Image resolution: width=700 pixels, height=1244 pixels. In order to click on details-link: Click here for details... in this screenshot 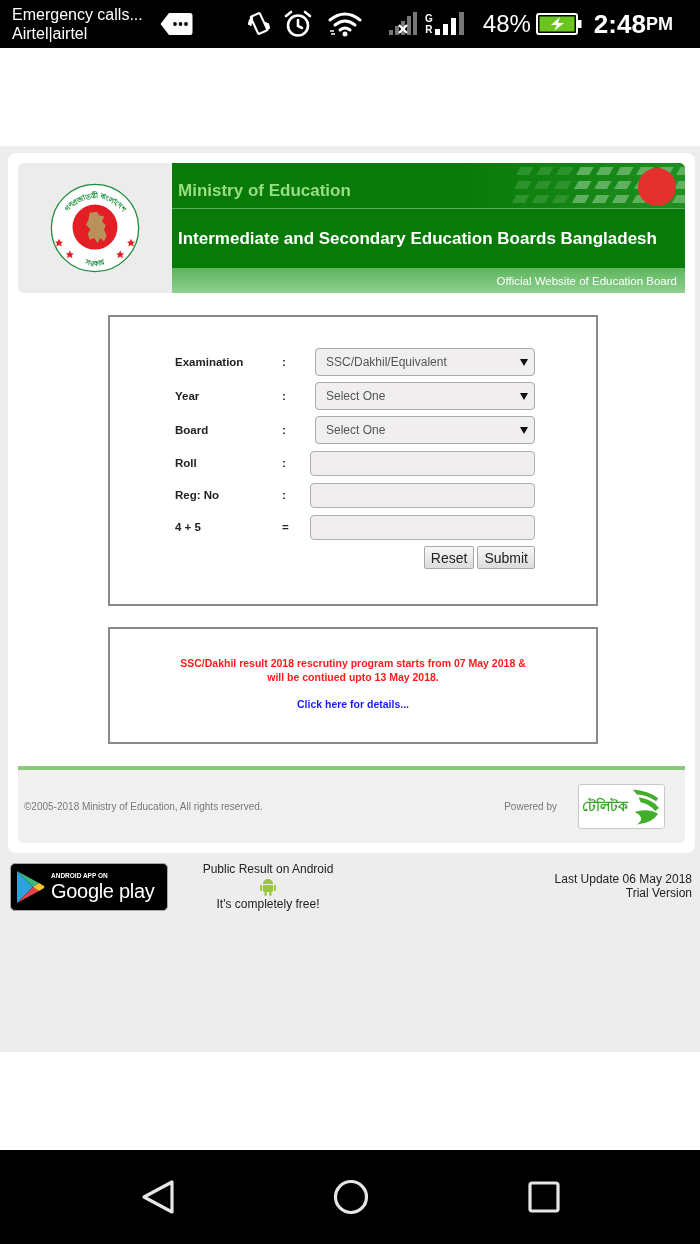, I will do `click(352, 704)`.